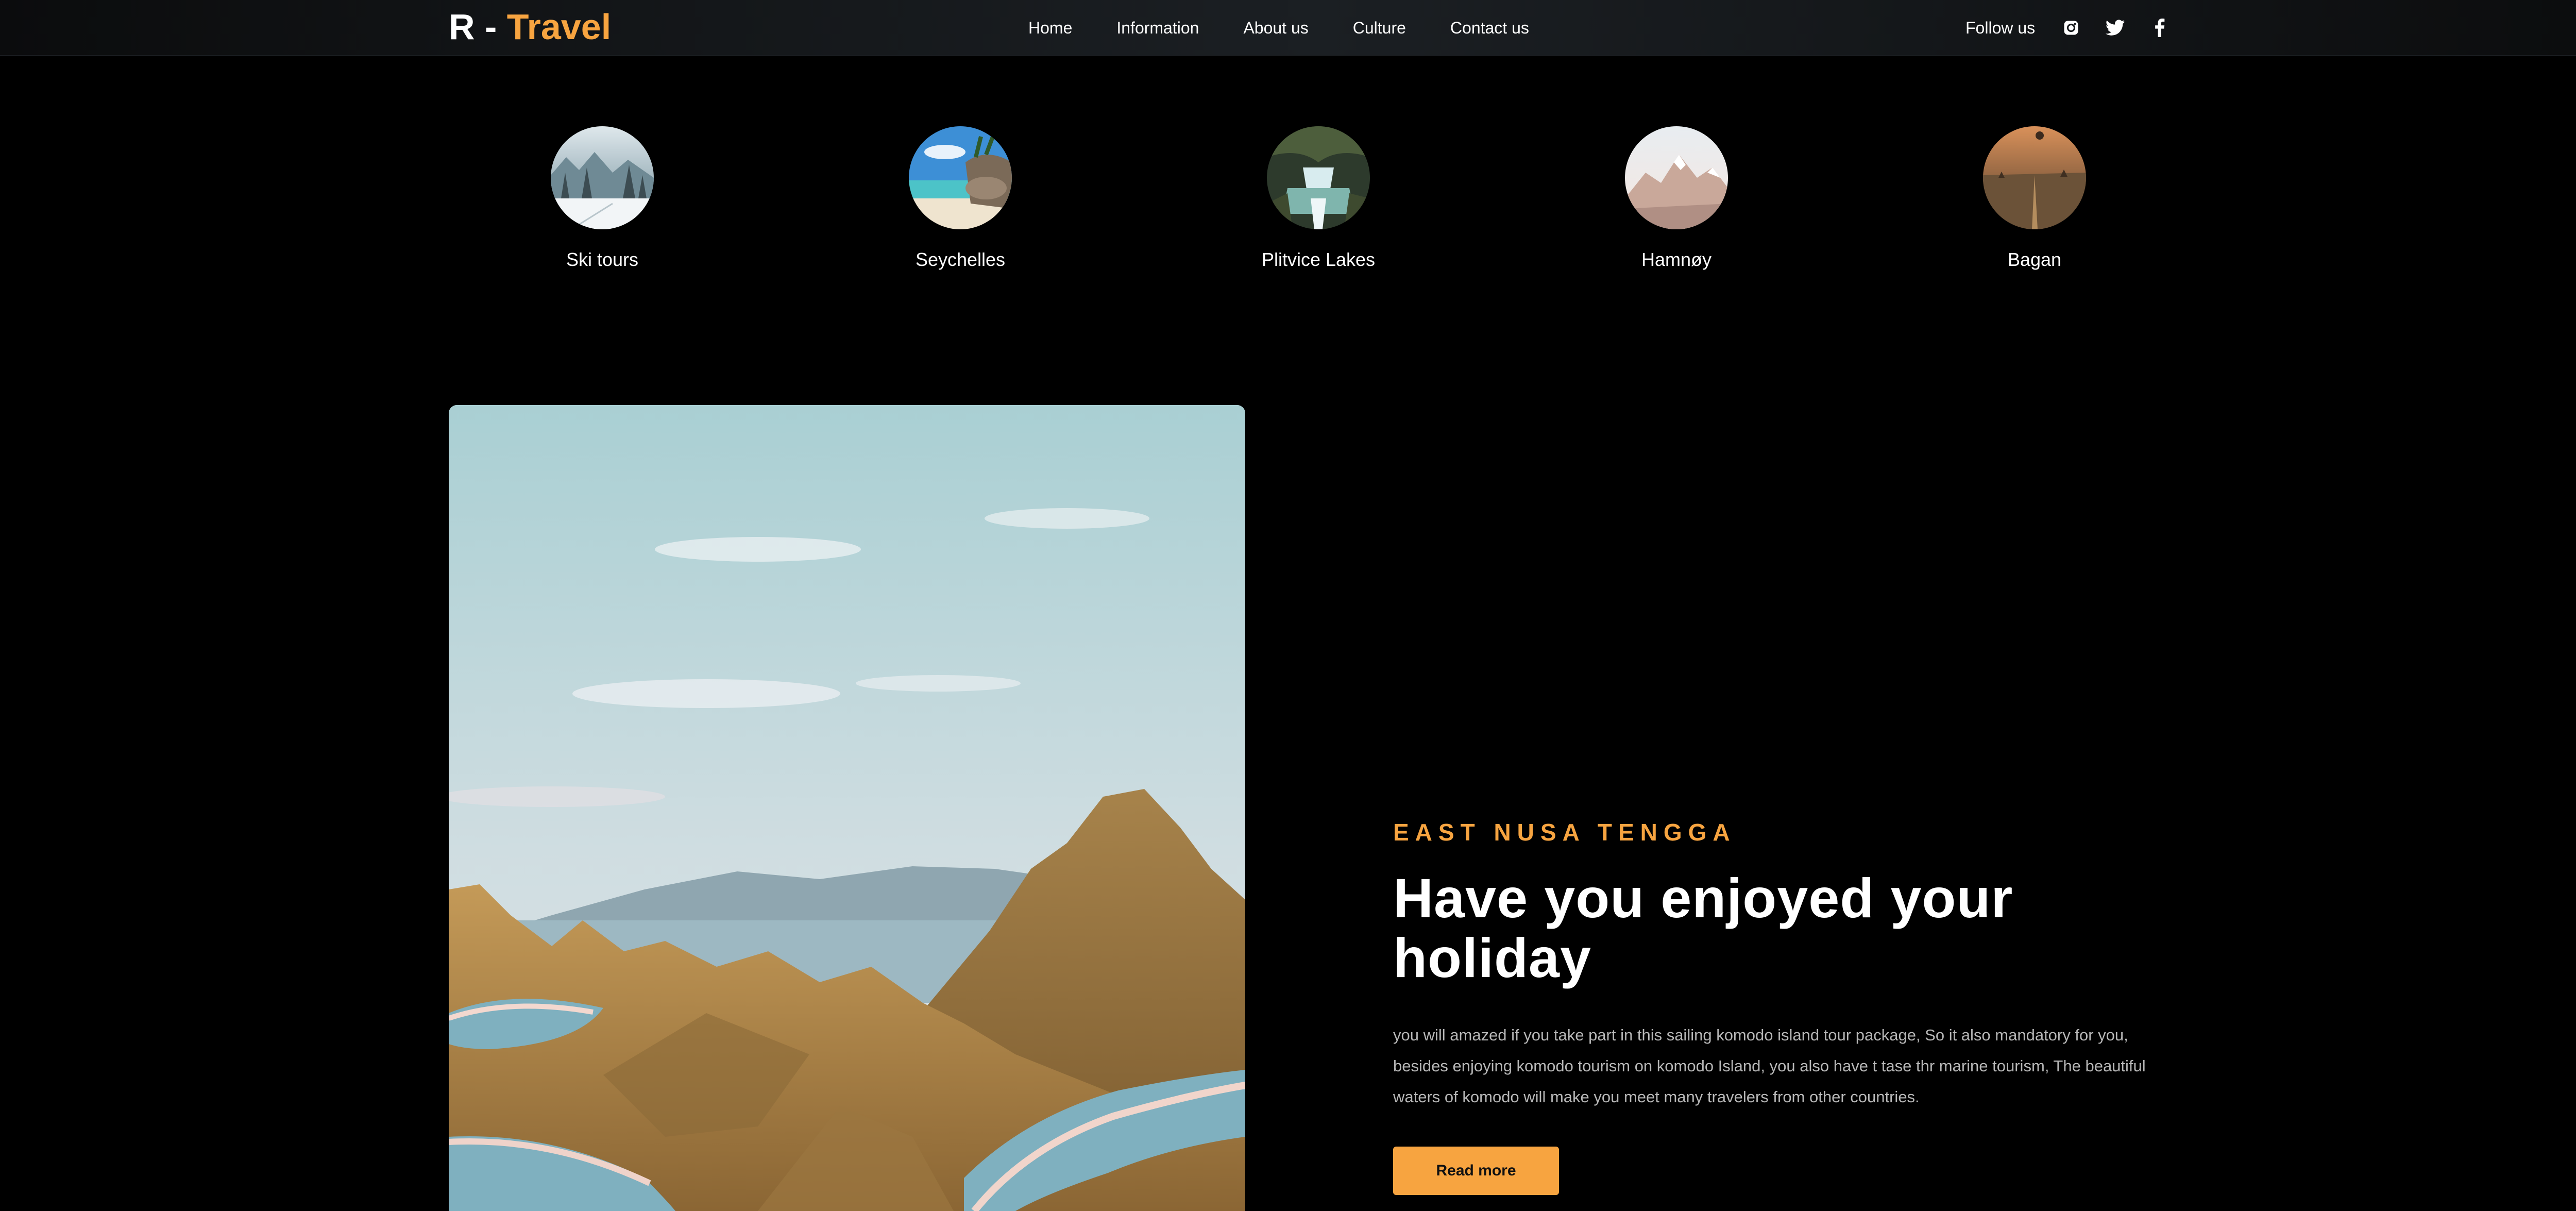  I want to click on nav-link-about-us: About us, so click(1275, 29).